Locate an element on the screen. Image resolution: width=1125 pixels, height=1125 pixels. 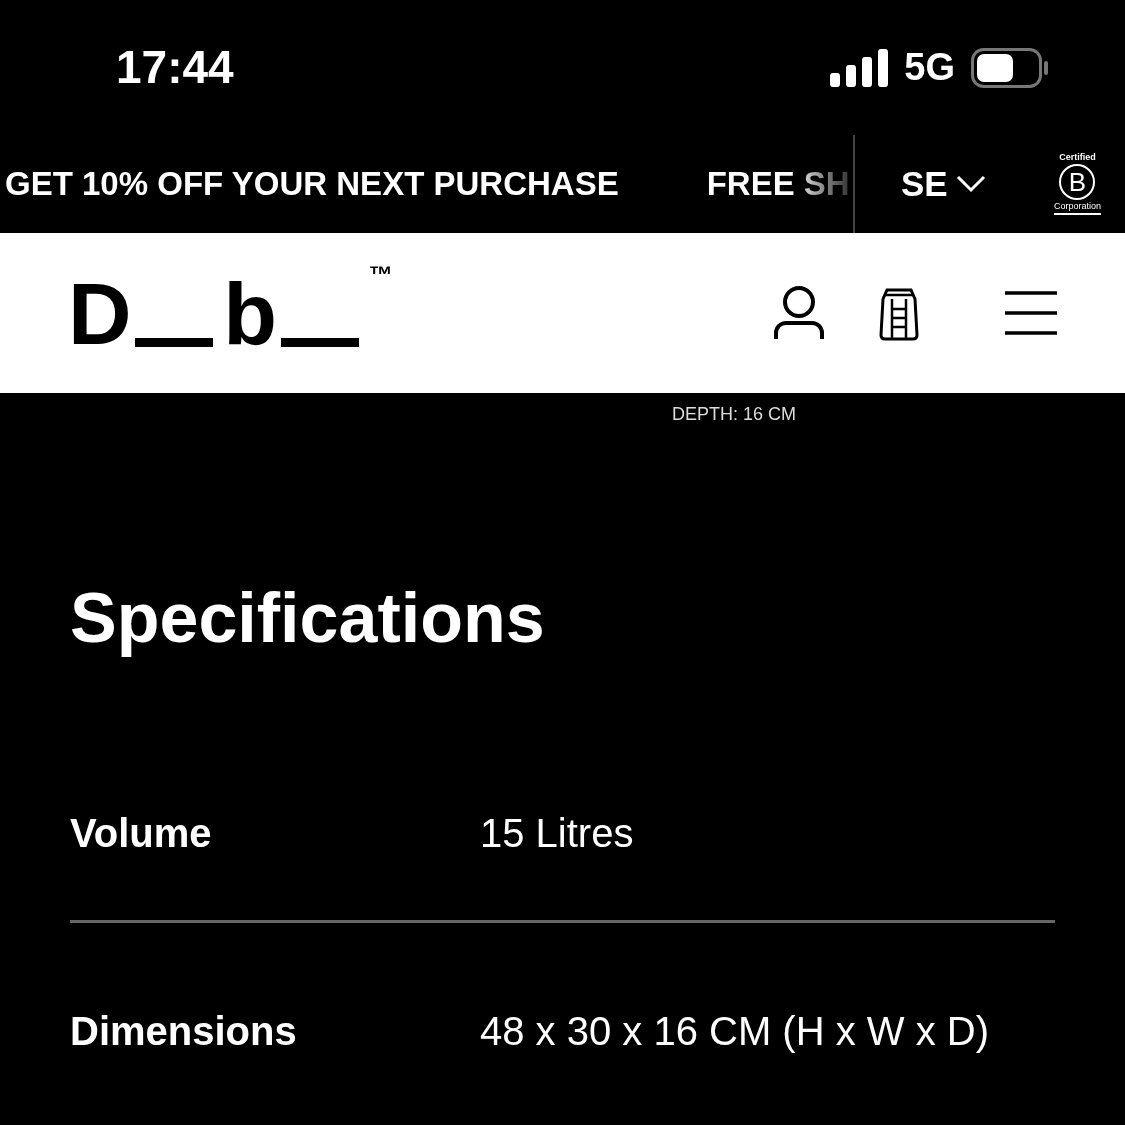
spec-label: Dimensions is located at coordinates (184, 1031).